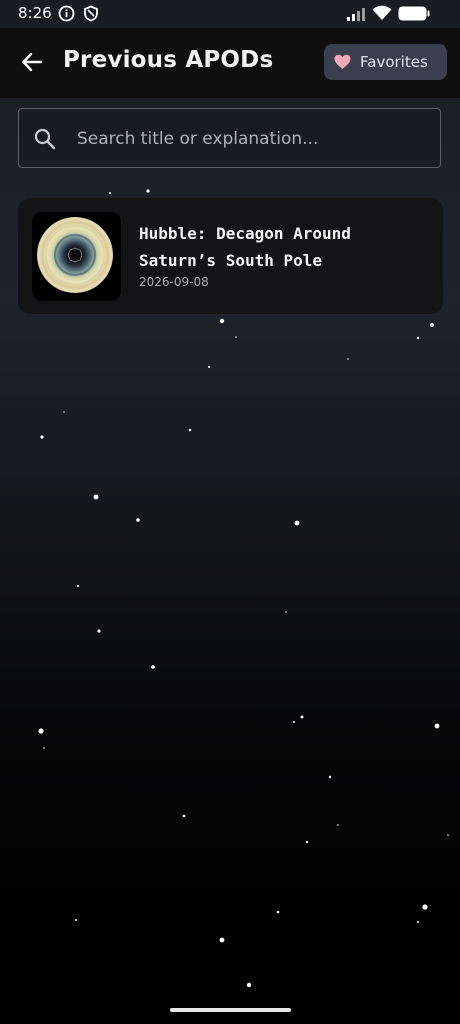 The image size is (460, 1024). I want to click on shield-icon, so click(91, 15).